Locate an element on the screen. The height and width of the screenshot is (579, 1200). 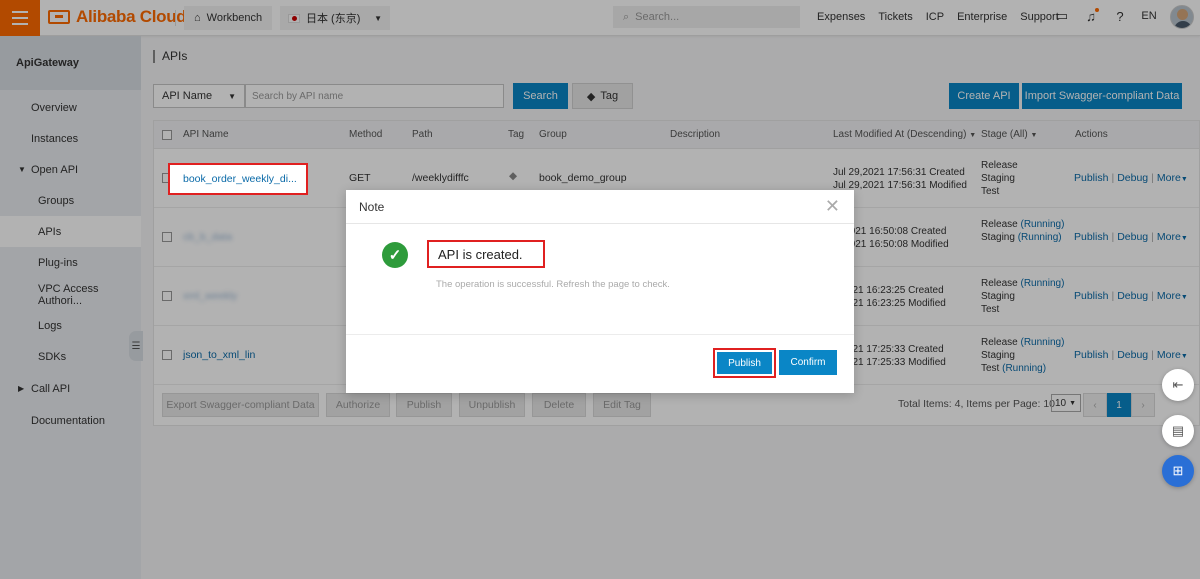
success-check-icon: ✓ is located at coordinates (395, 255).